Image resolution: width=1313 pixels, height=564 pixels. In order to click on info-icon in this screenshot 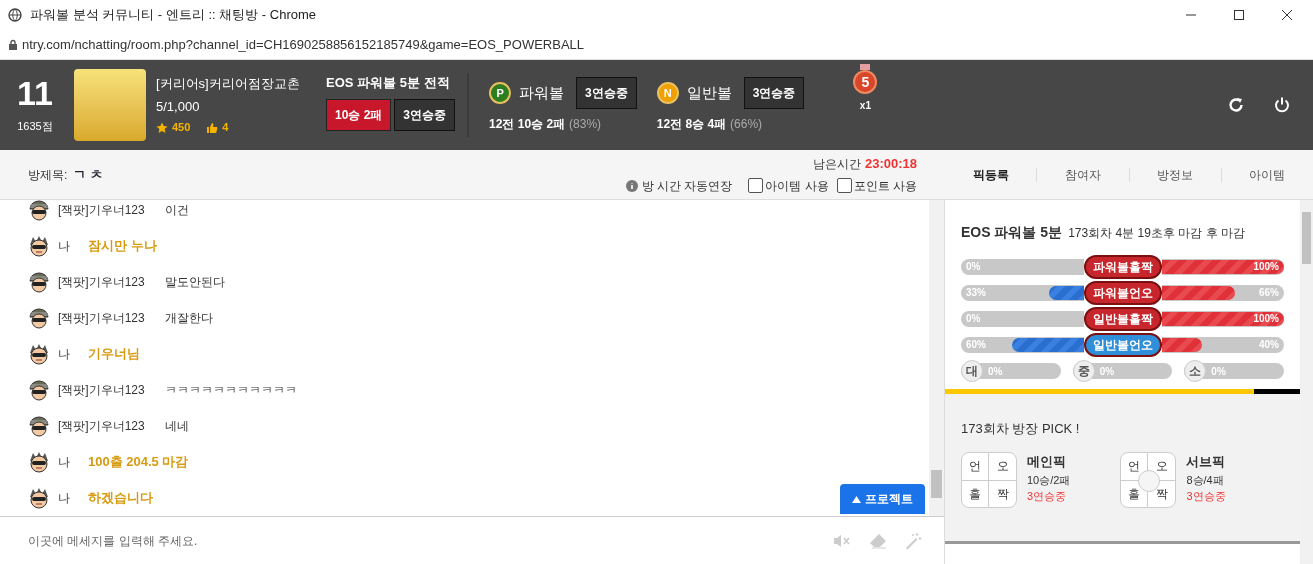, I will do `click(631, 185)`.